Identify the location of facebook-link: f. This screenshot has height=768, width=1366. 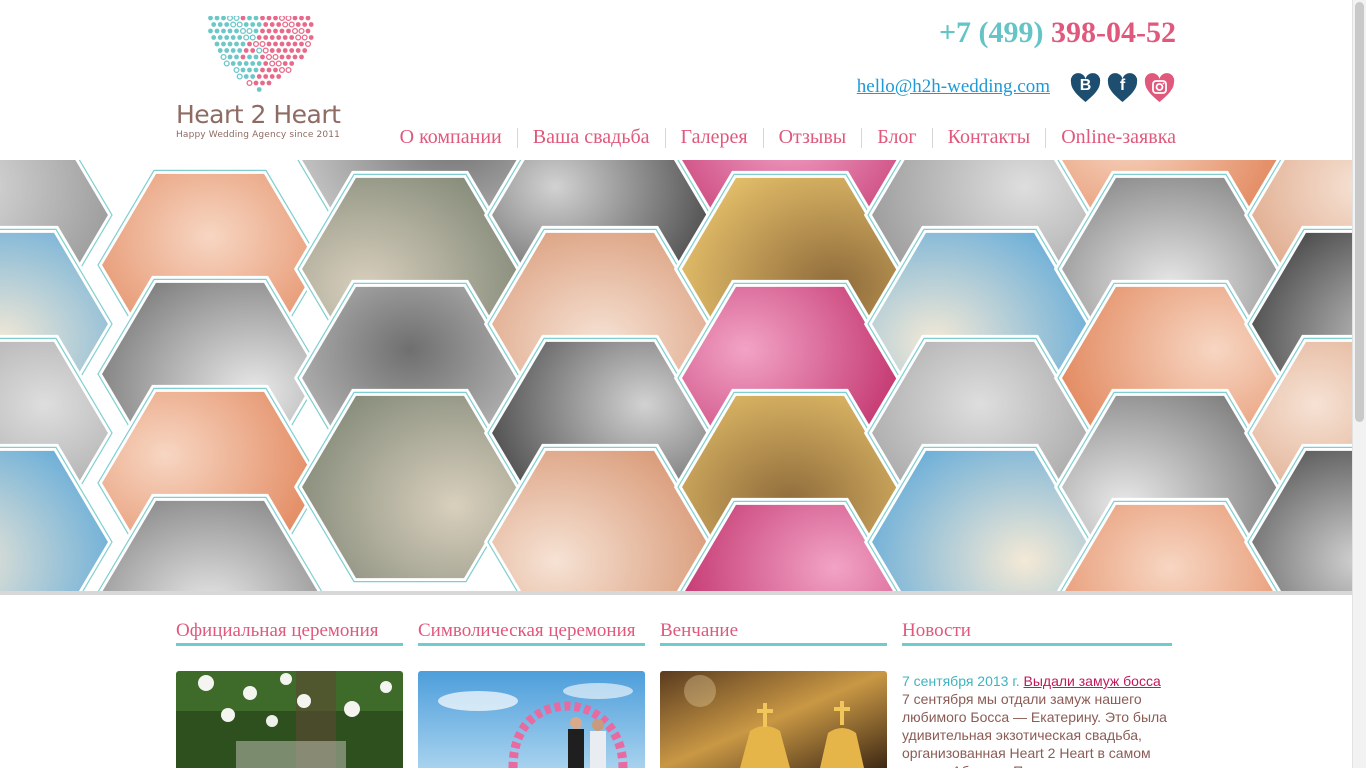
(1122, 88).